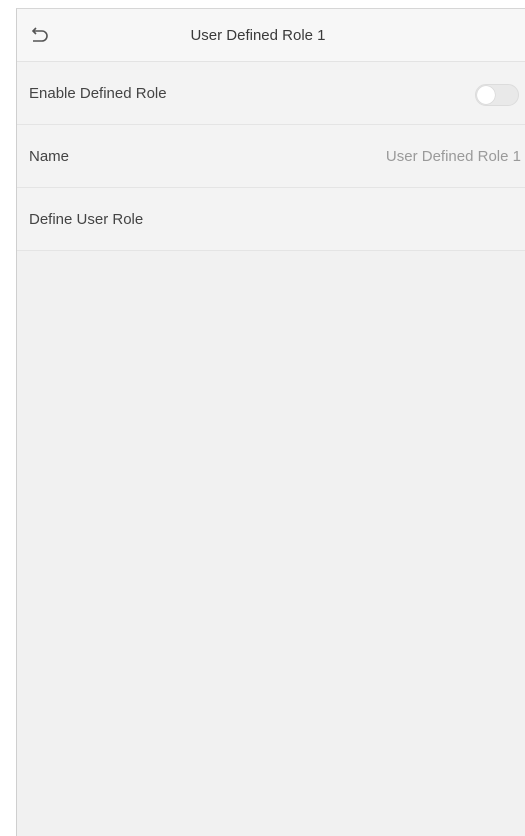 The image size is (525, 836). Describe the element at coordinates (486, 95) in the screenshot. I see `toggle-knob` at that location.